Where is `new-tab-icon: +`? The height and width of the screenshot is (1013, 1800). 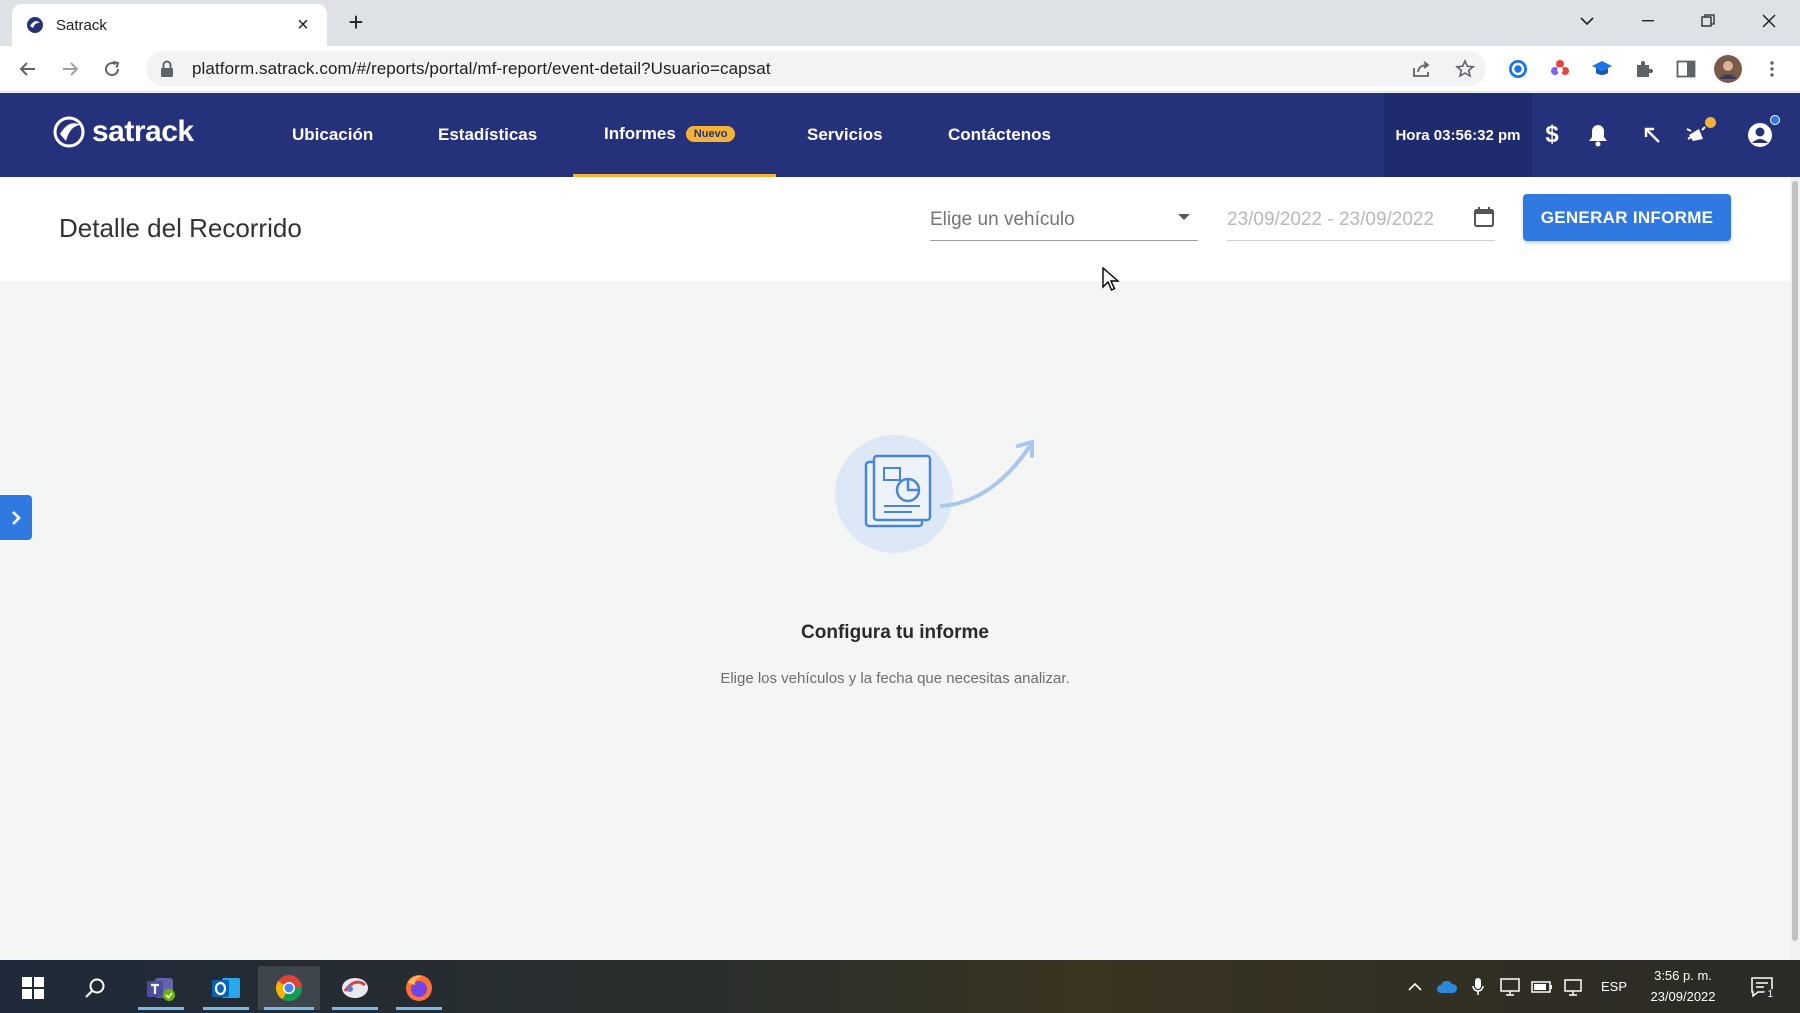 new-tab-icon: + is located at coordinates (356, 22).